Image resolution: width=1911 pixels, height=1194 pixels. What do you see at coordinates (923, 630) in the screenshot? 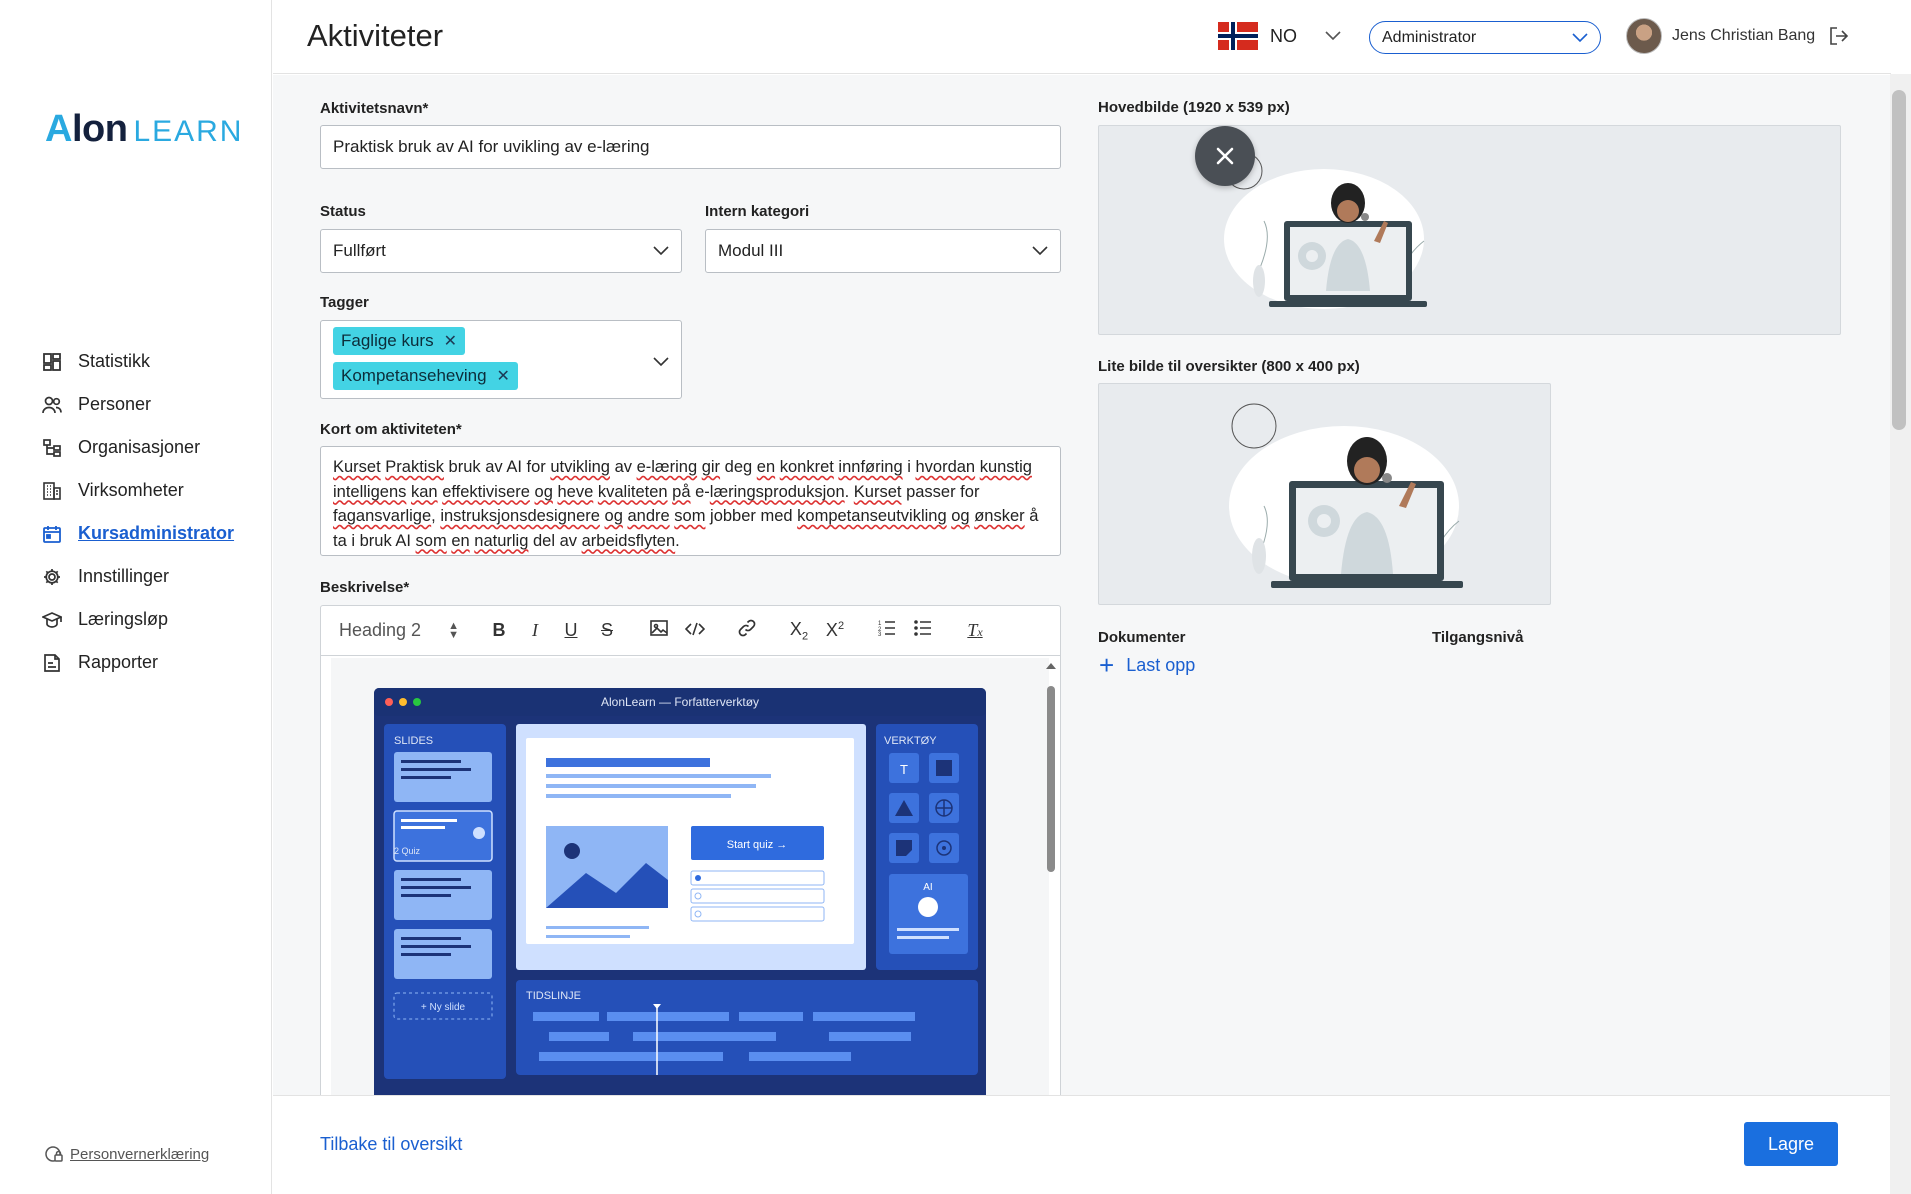
I see `bullet-list-icon` at bounding box center [923, 630].